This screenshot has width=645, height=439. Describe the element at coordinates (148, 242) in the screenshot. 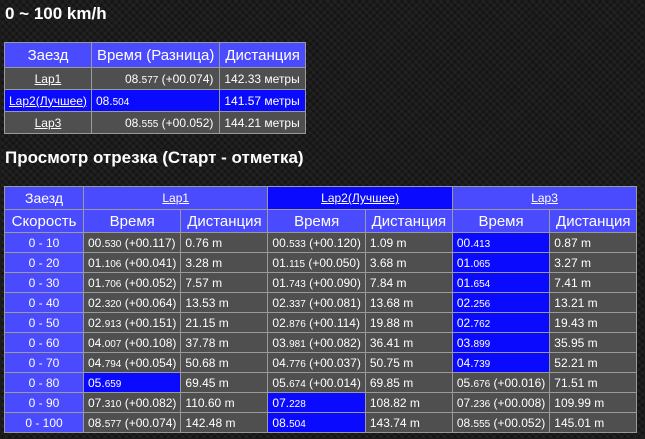

I see `time-difference: (+00.117)` at that location.